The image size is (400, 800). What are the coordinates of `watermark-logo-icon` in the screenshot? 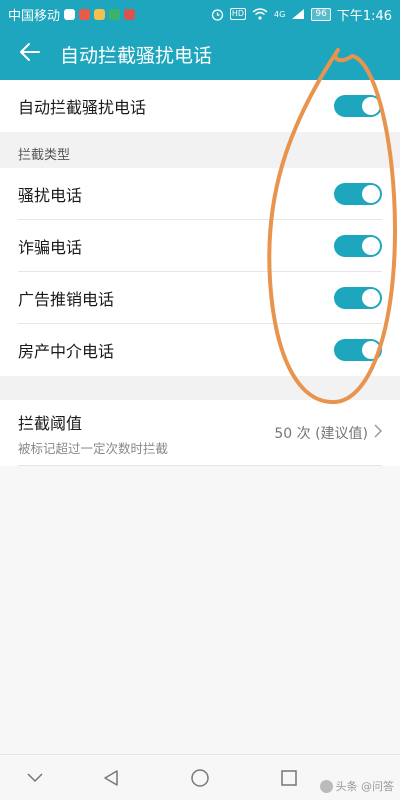 It's located at (326, 786).